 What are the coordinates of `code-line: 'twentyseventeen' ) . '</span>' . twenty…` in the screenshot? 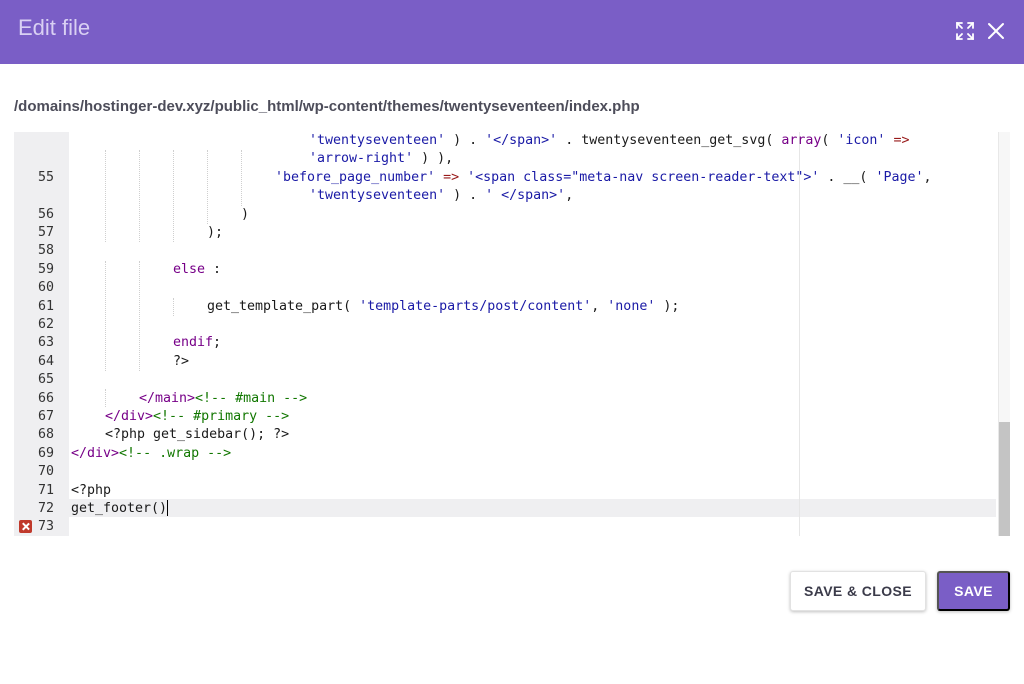 It's located at (609, 141).